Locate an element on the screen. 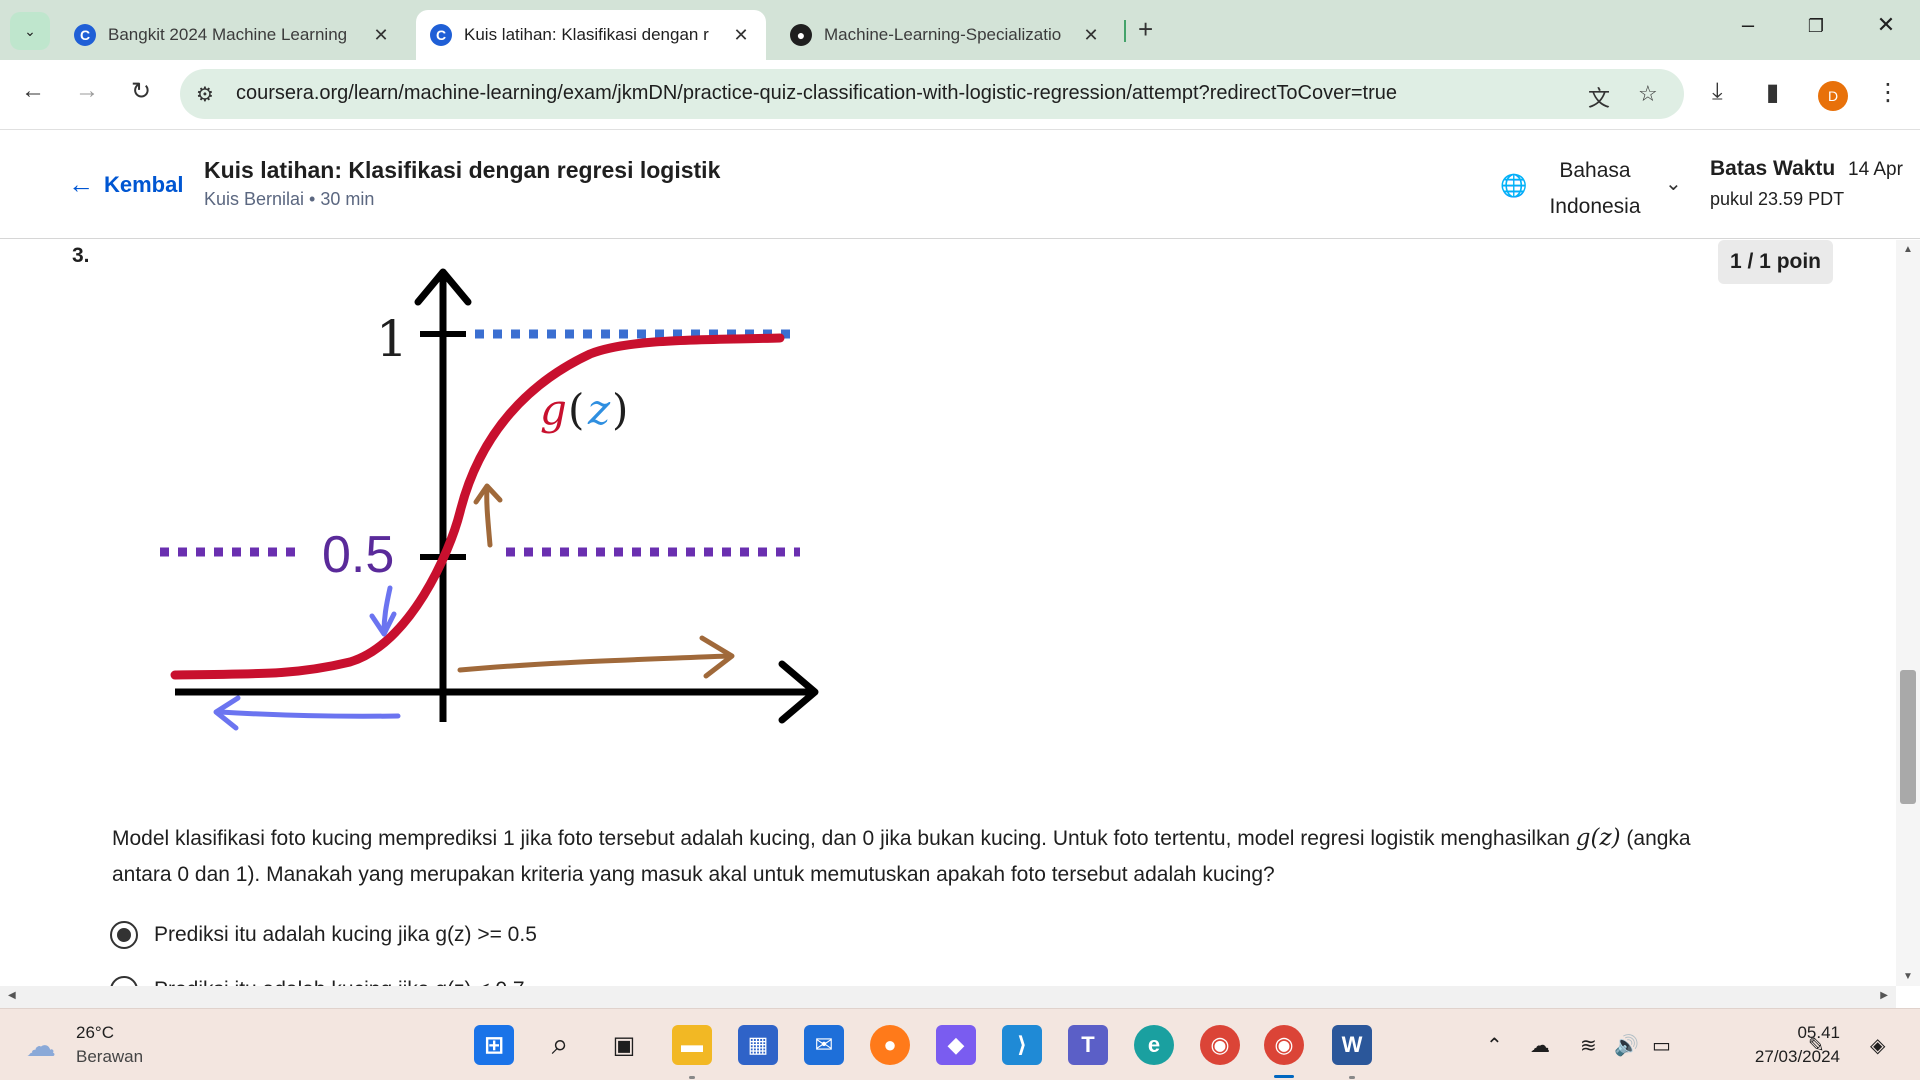  scroll-up-arrow-icon: ▲ is located at coordinates (1908, 249).